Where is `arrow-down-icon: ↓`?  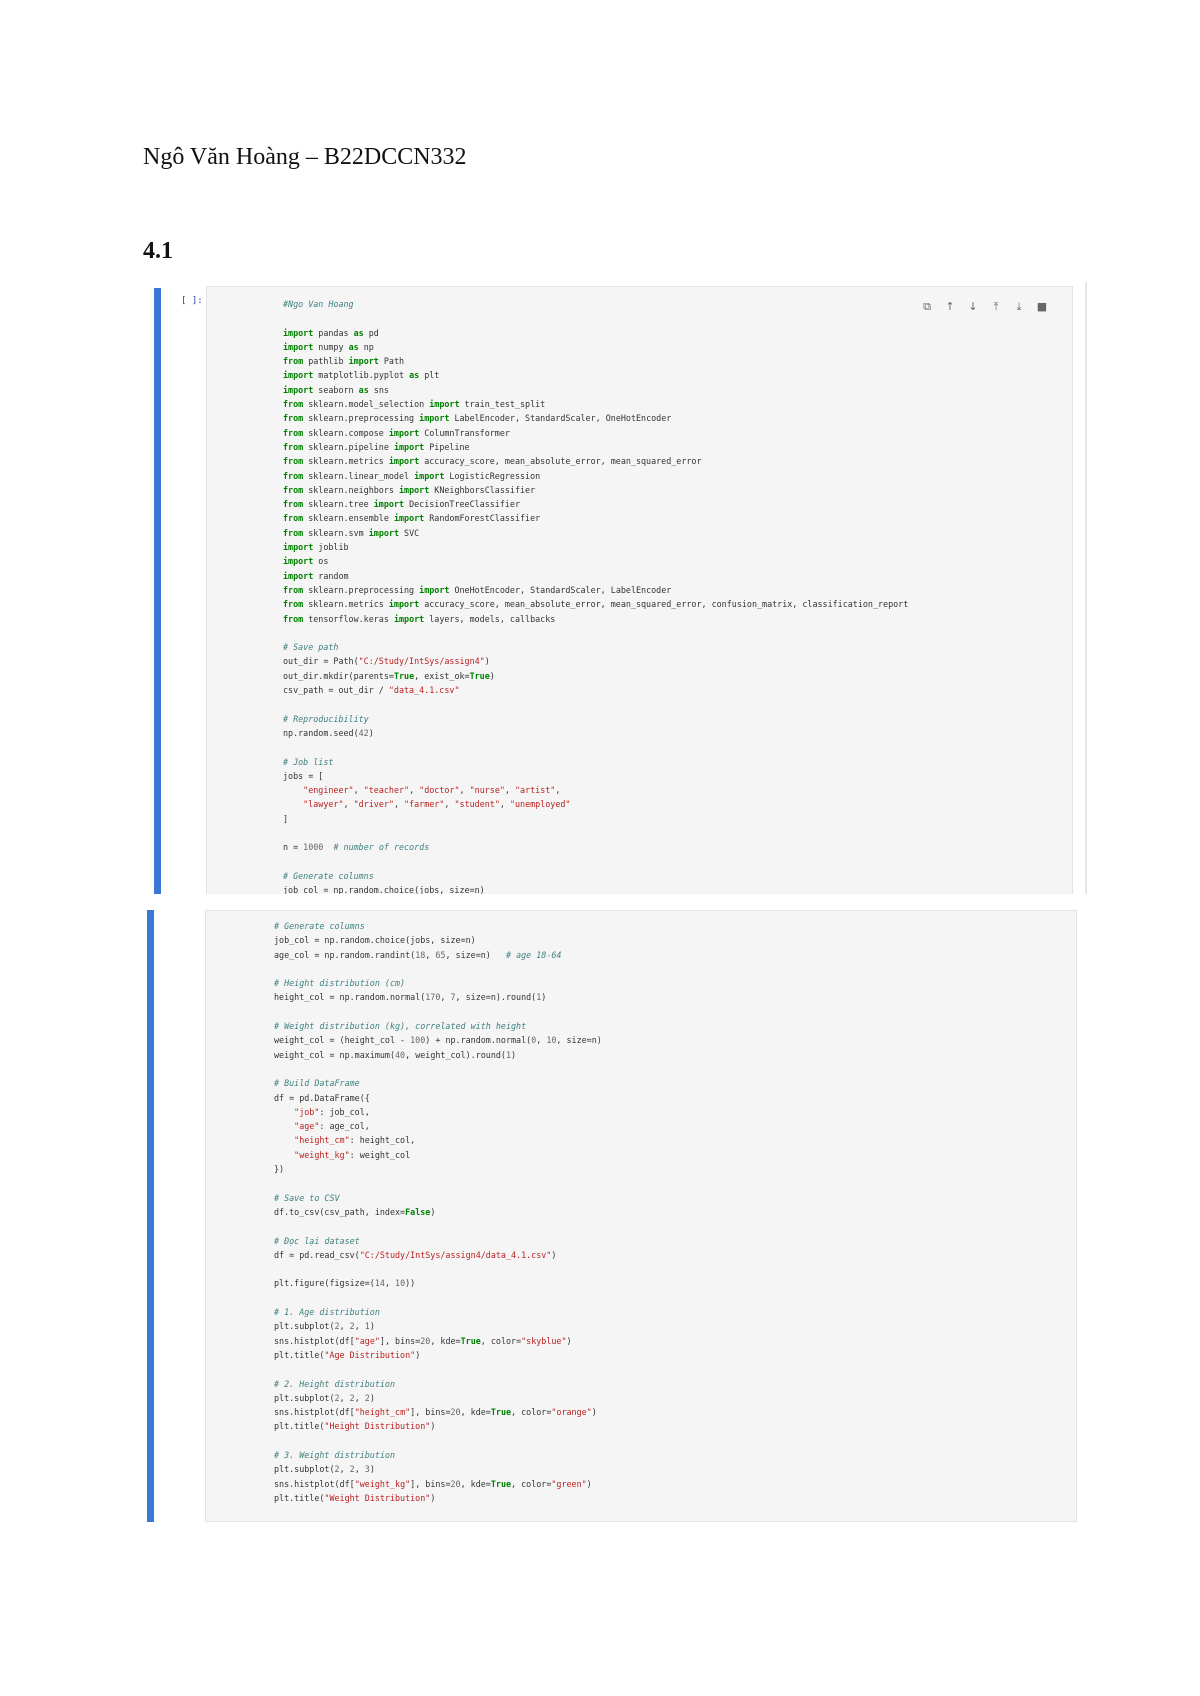 arrow-down-icon: ↓ is located at coordinates (973, 307).